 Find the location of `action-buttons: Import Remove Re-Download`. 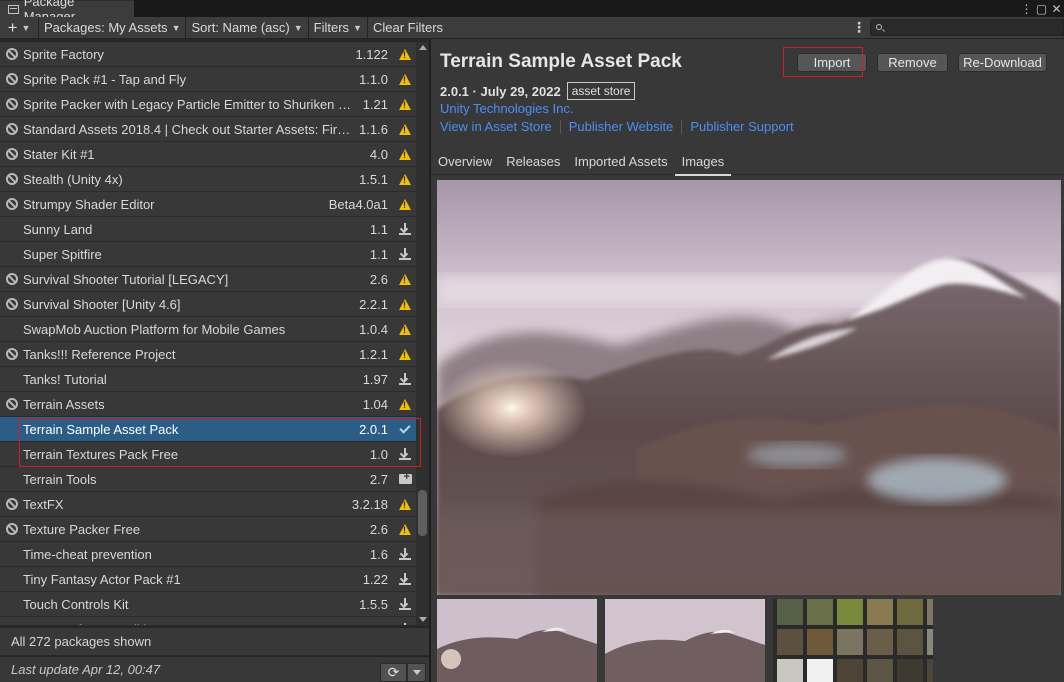

action-buttons: Import Remove Re-Download is located at coordinates (927, 62).